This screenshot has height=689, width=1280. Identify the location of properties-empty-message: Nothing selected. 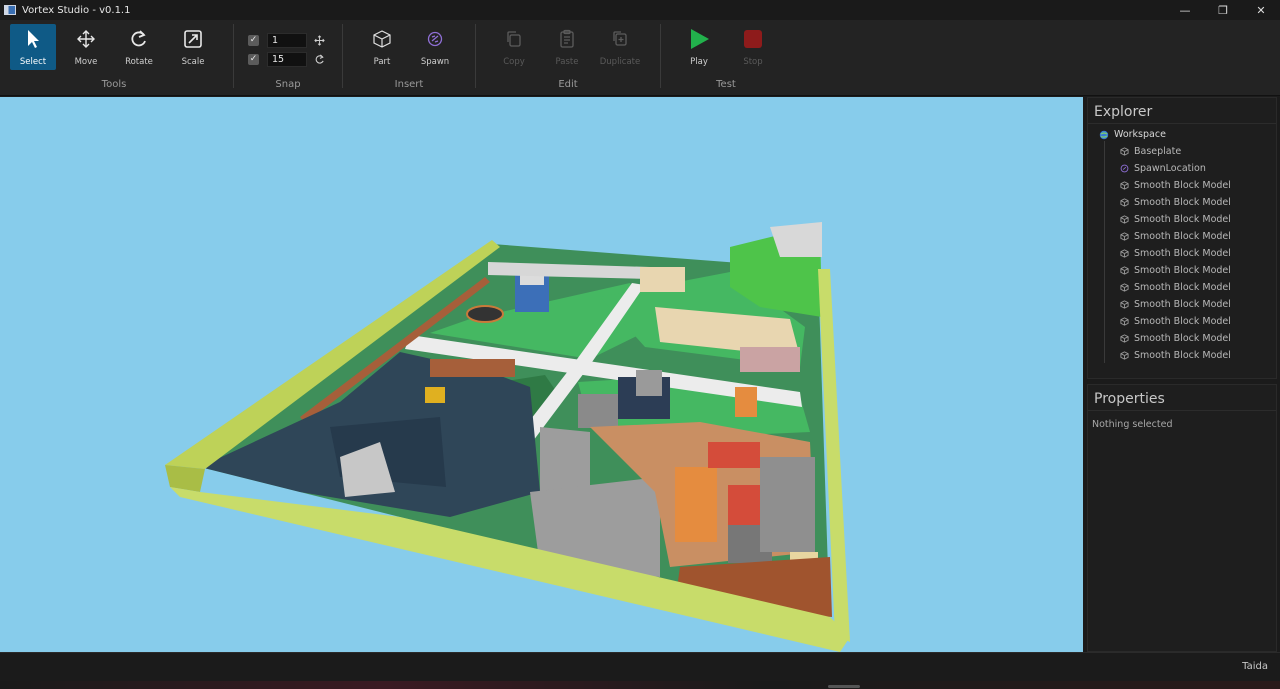
(1132, 424).